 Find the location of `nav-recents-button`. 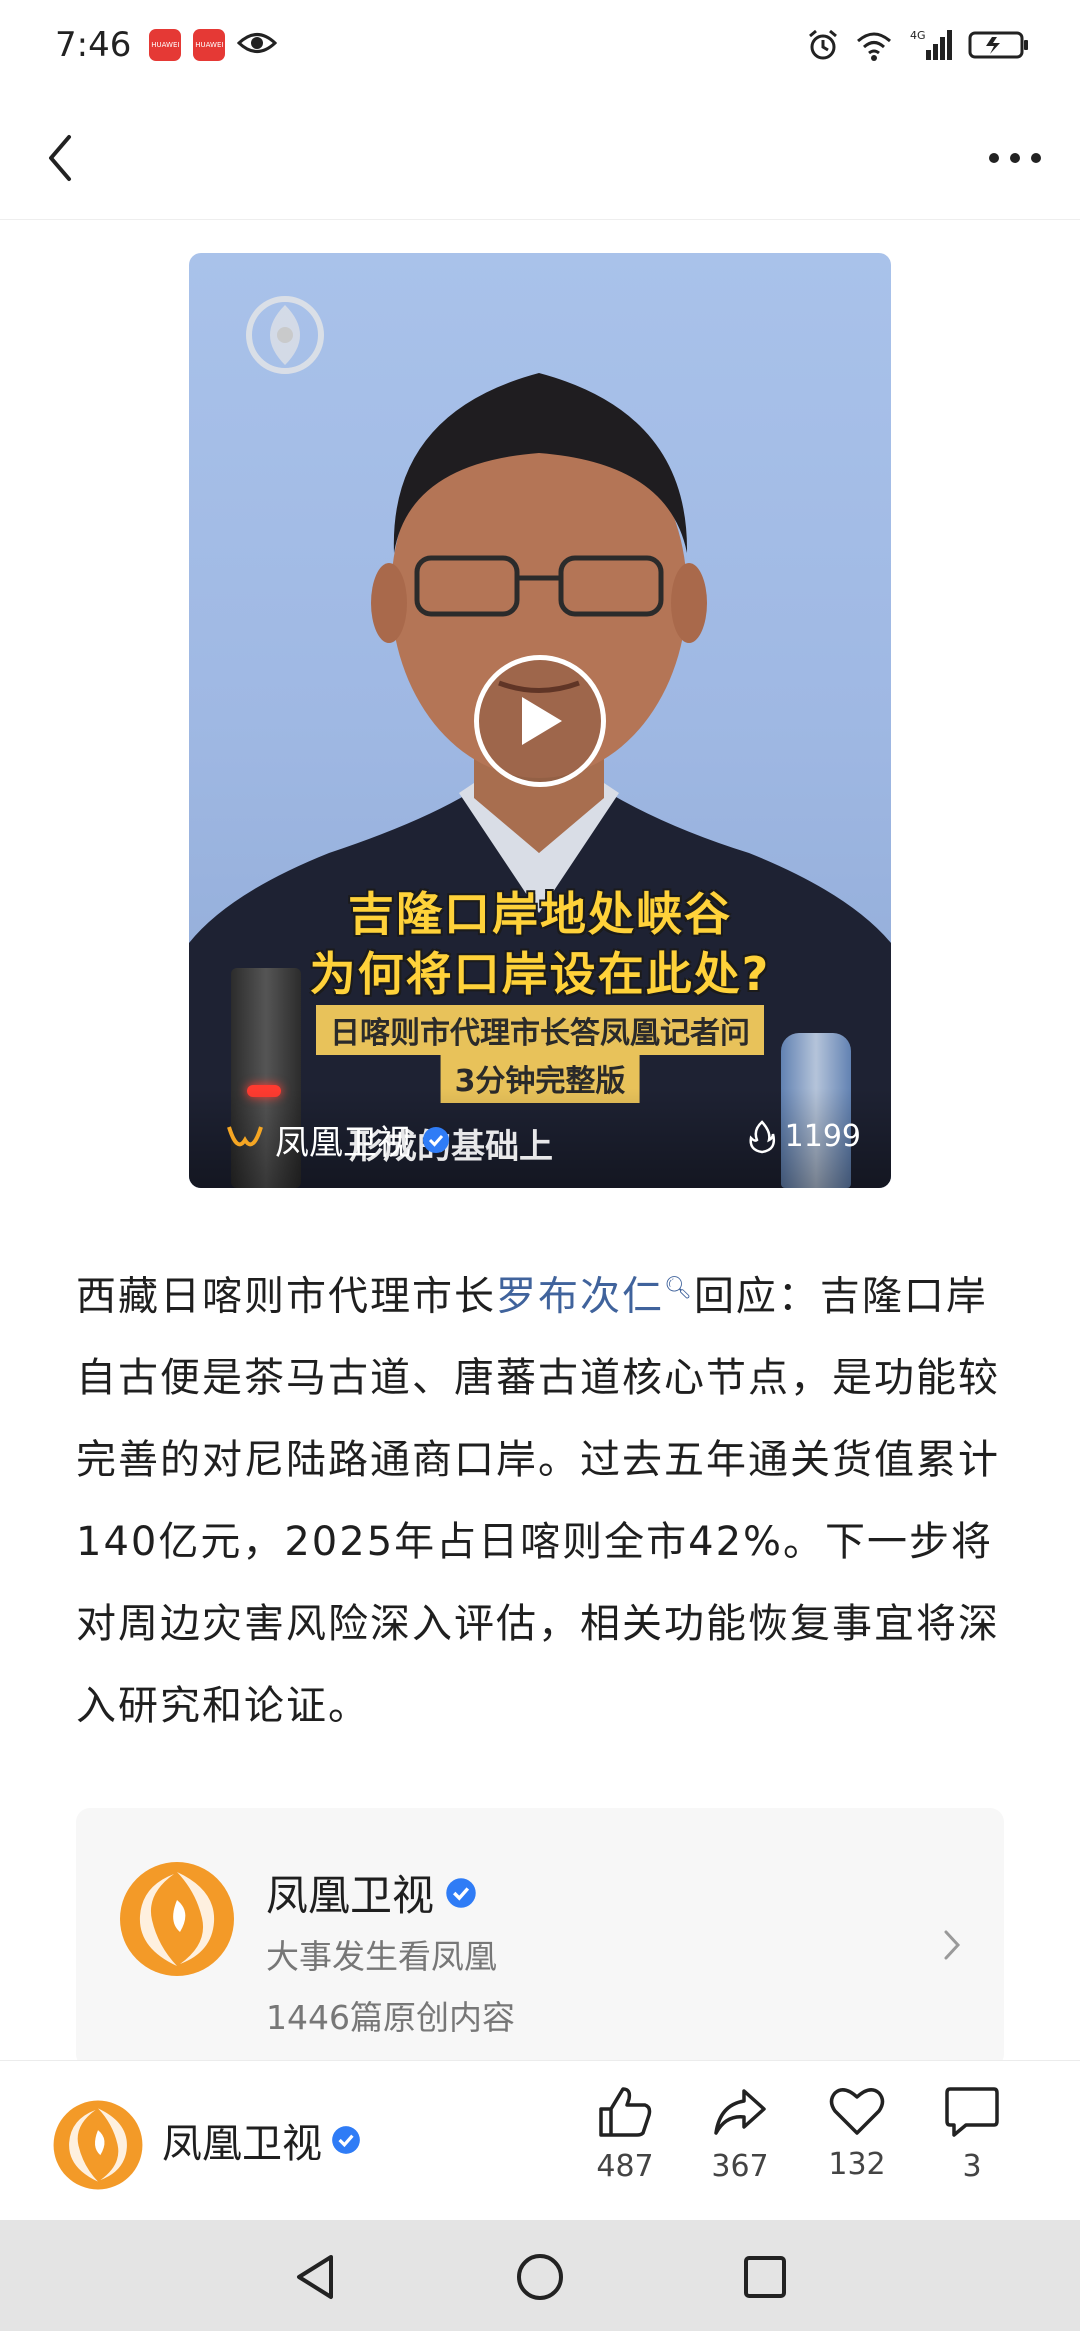

nav-recents-button is located at coordinates (765, 2277).